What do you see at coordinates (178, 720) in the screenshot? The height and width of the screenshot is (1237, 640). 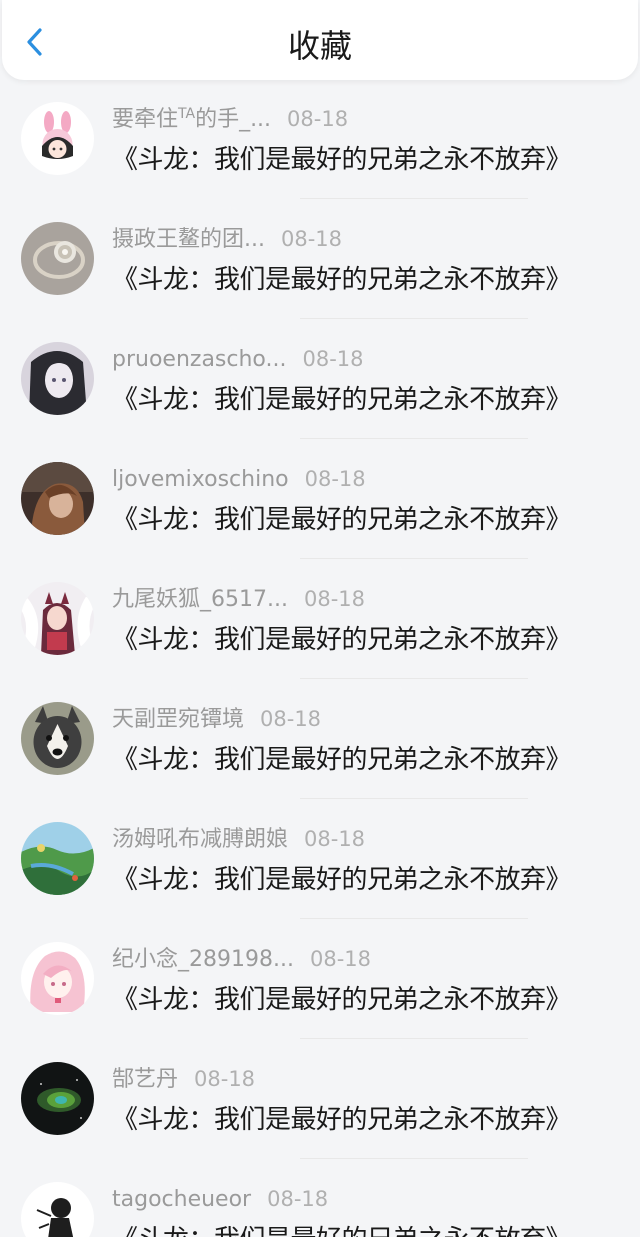 I see `username: 天副罡宛镡境` at bounding box center [178, 720].